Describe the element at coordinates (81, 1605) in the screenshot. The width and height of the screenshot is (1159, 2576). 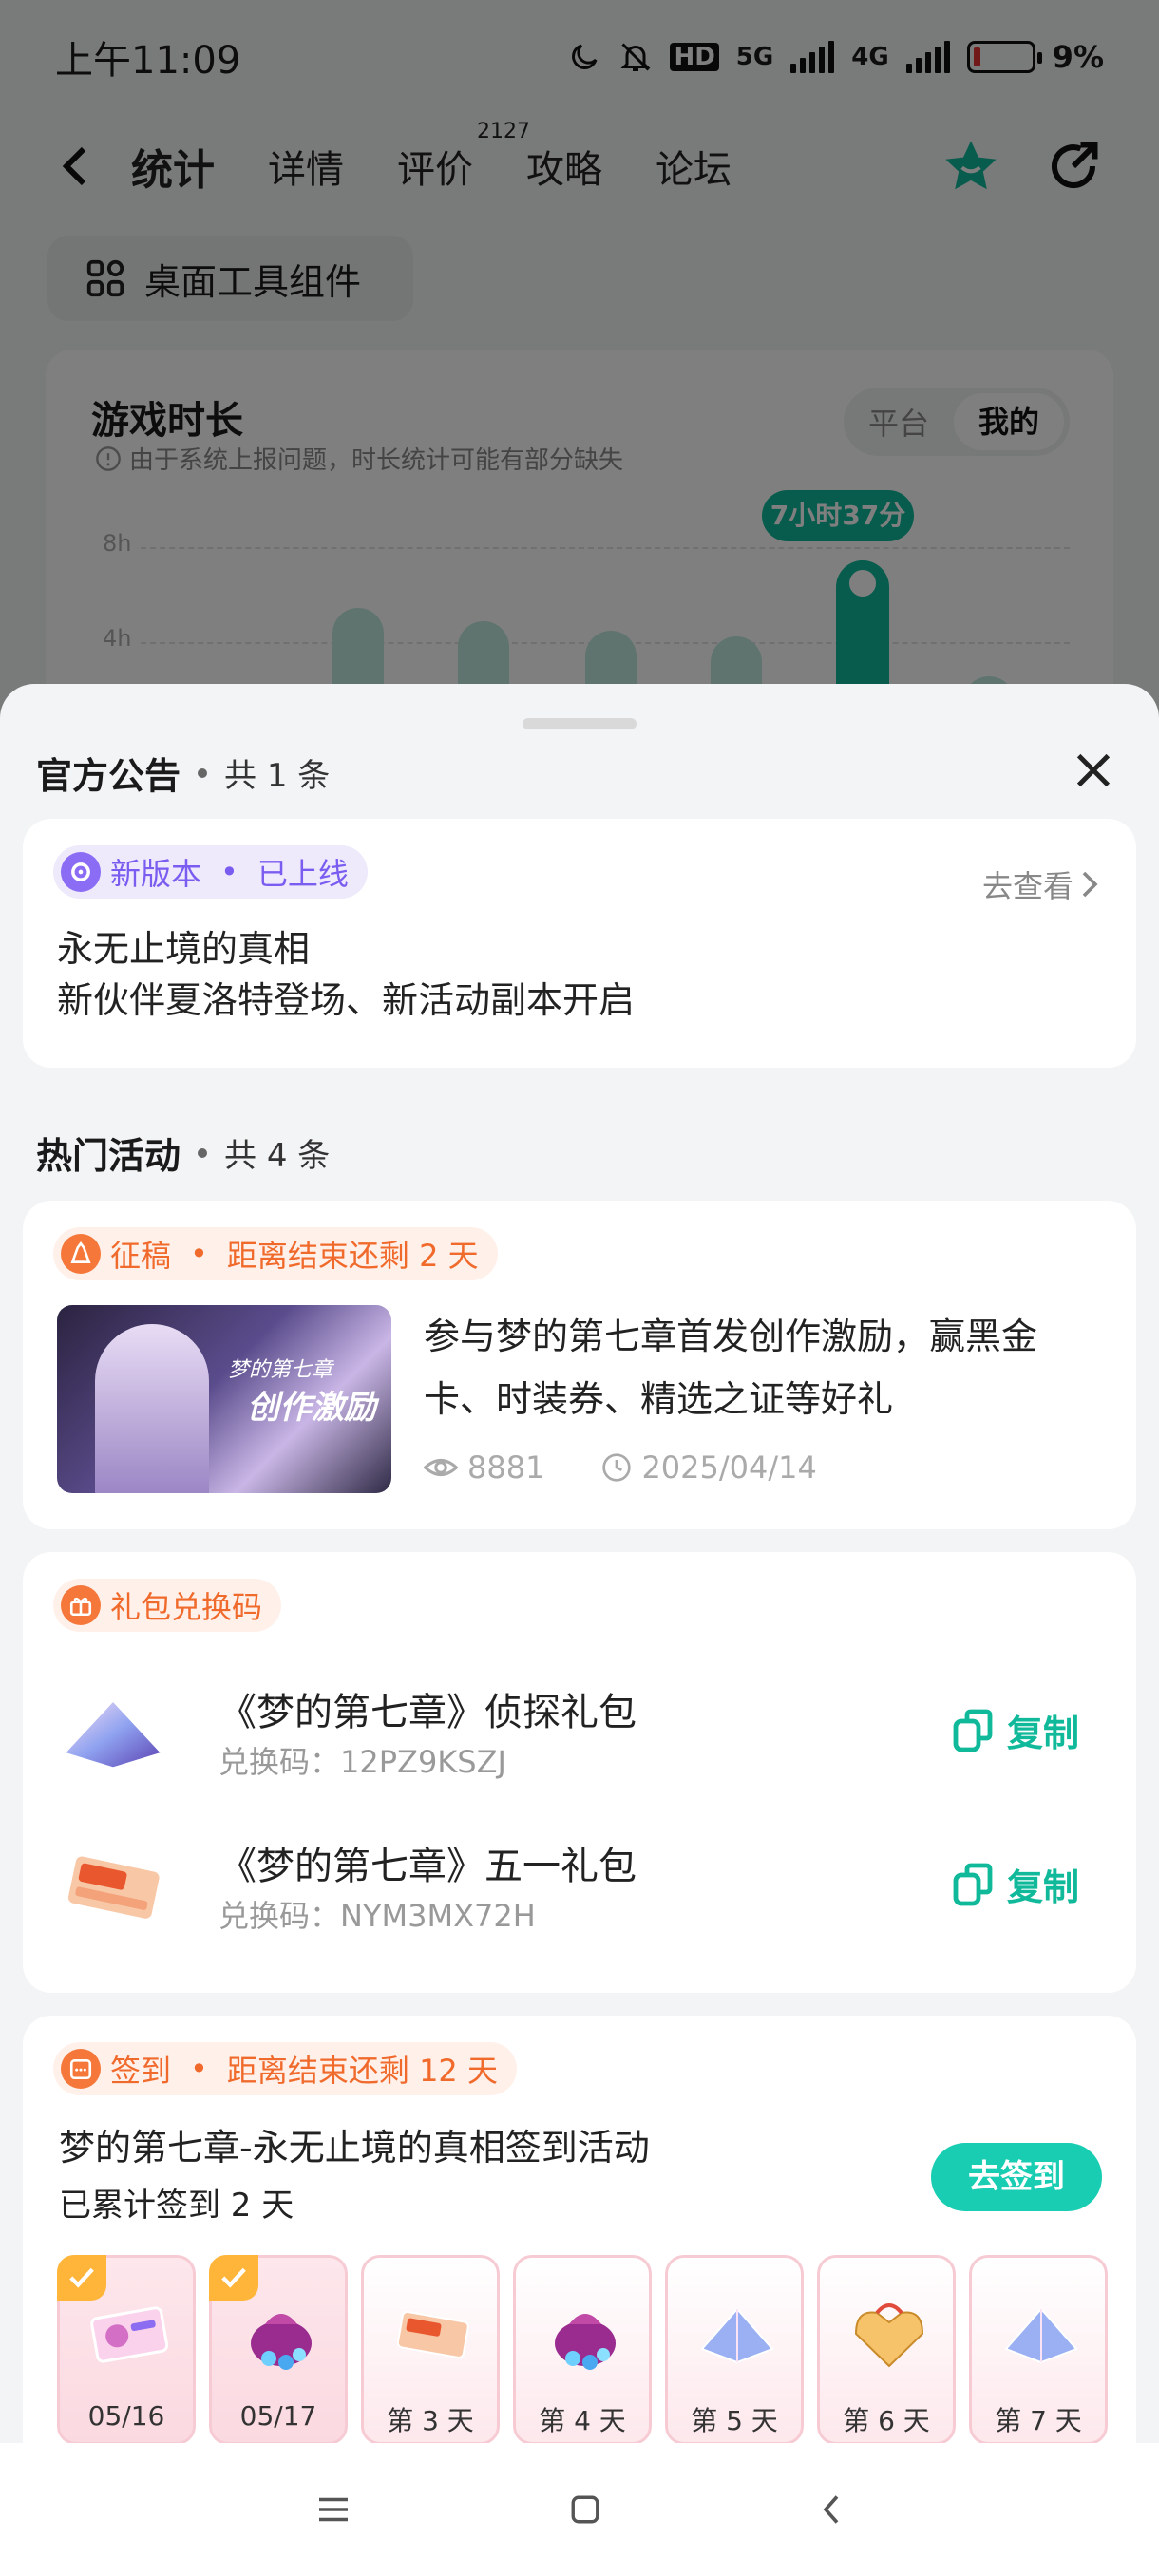
I see `gift-icon` at that location.